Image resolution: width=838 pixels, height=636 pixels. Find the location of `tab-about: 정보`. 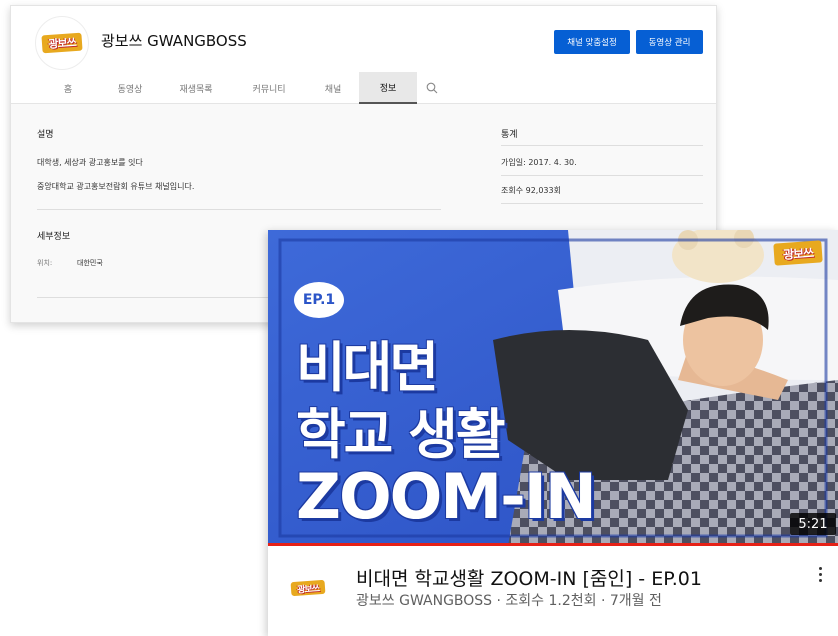

tab-about: 정보 is located at coordinates (388, 88).